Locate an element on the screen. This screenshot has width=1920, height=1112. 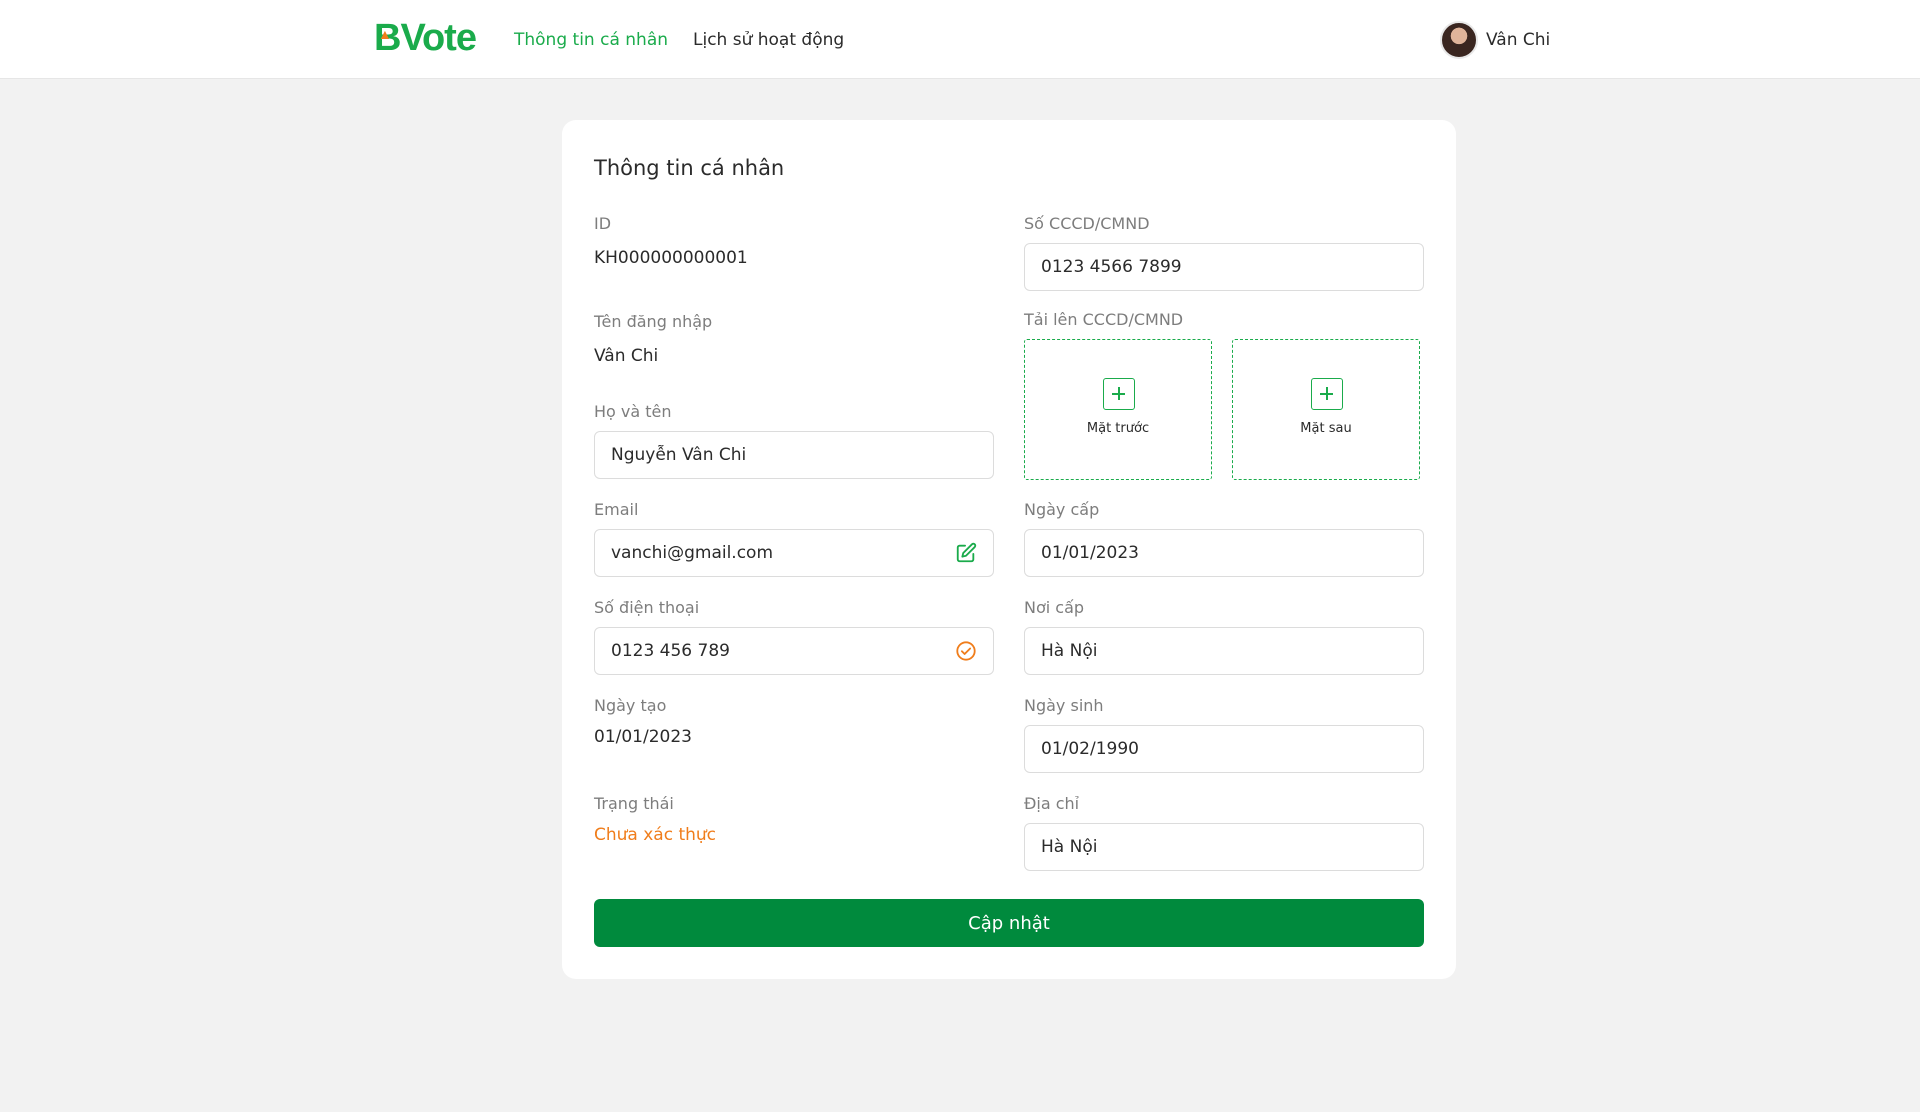
upload-front-button: Mặt trước is located at coordinates (1118, 409).